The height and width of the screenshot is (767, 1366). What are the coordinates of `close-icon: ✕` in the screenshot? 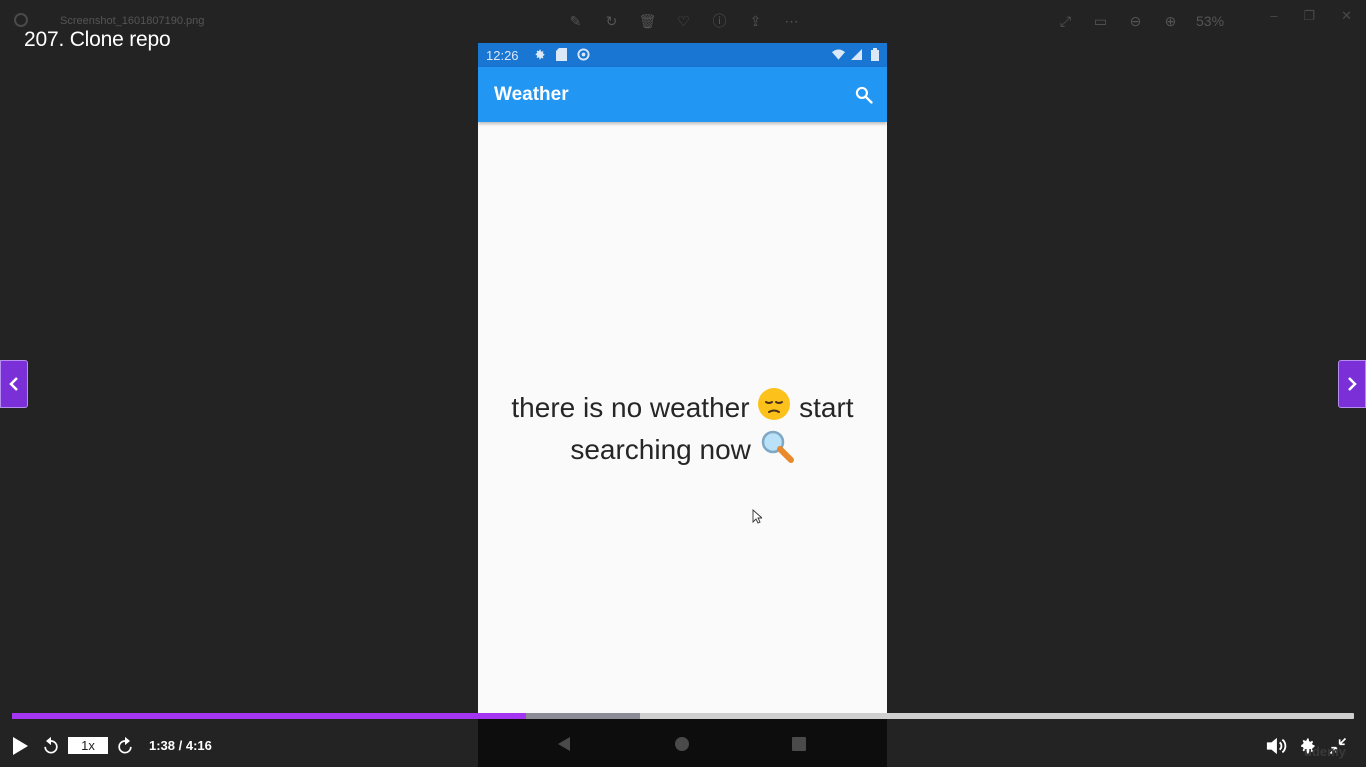 It's located at (1346, 15).